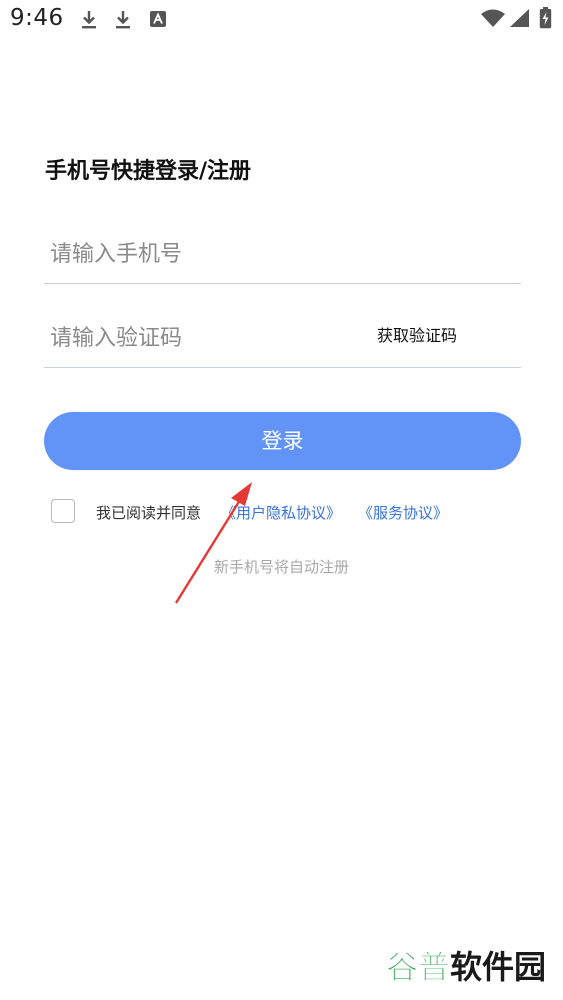  I want to click on annotation-arrow-icon, so click(213, 543).